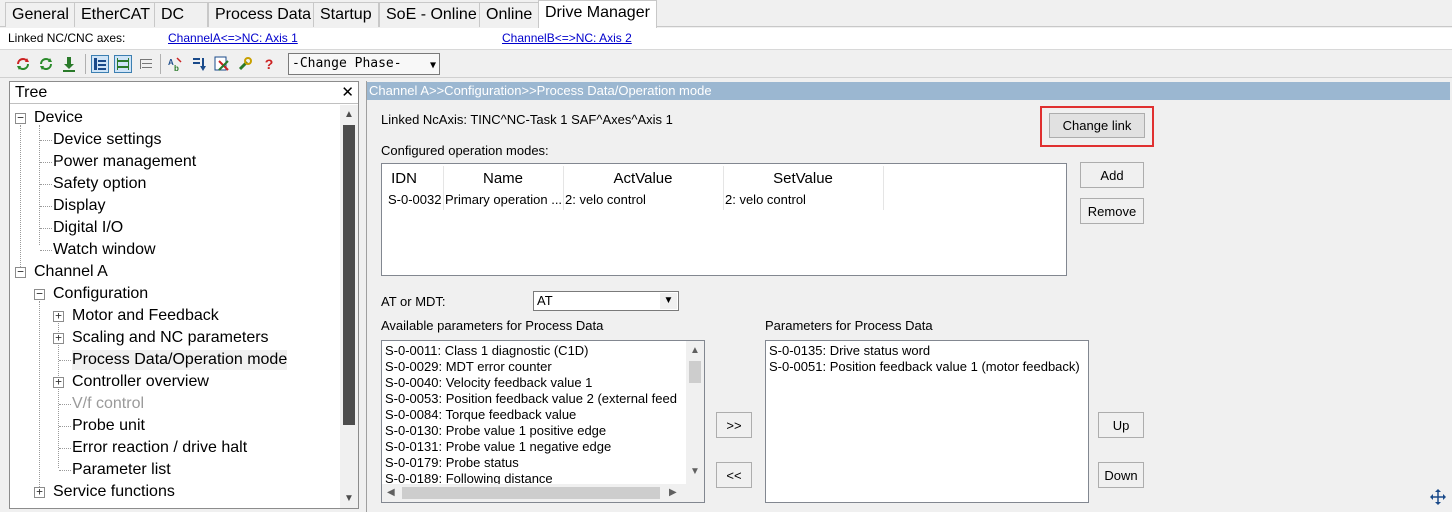  Describe the element at coordinates (531, 493) in the screenshot. I see `available-hscroll-thumb` at that location.